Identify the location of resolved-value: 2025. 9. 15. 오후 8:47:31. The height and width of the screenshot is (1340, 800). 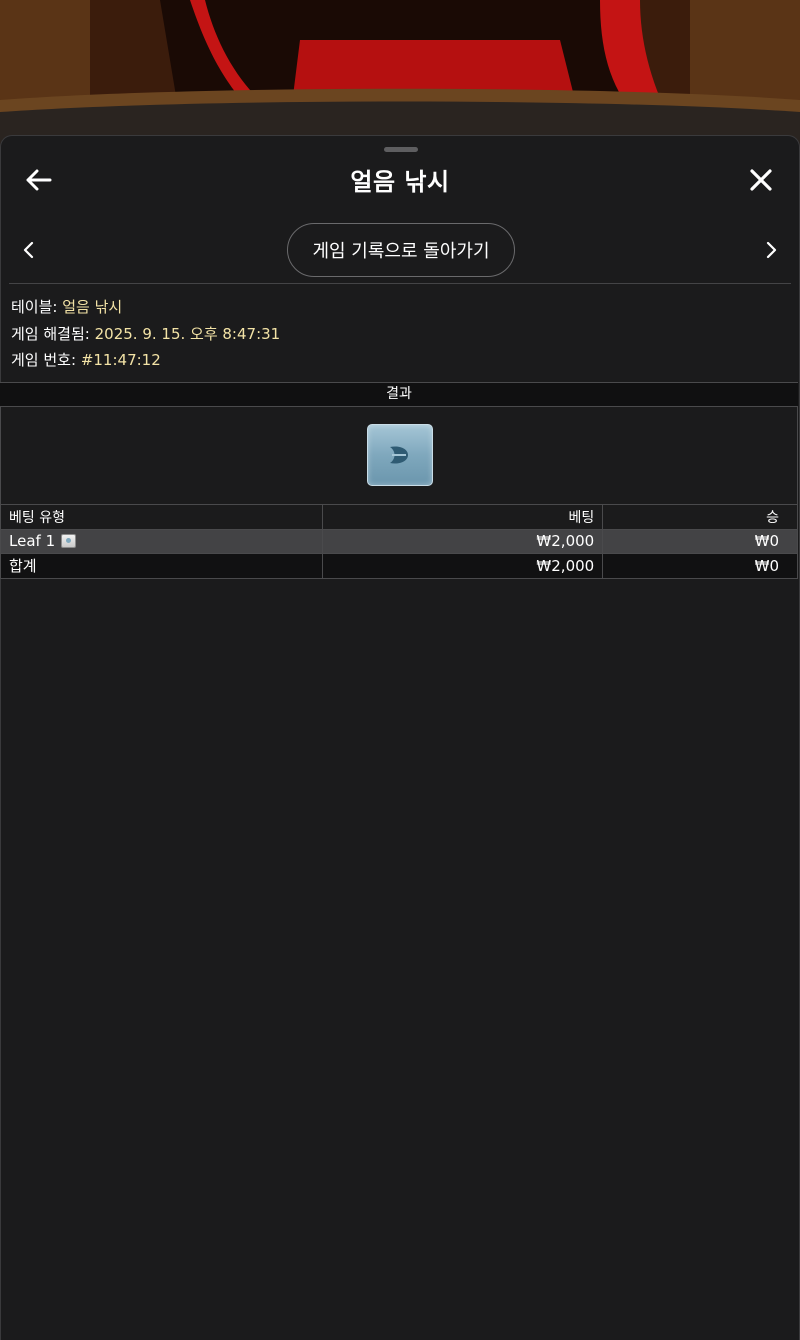
(187, 333).